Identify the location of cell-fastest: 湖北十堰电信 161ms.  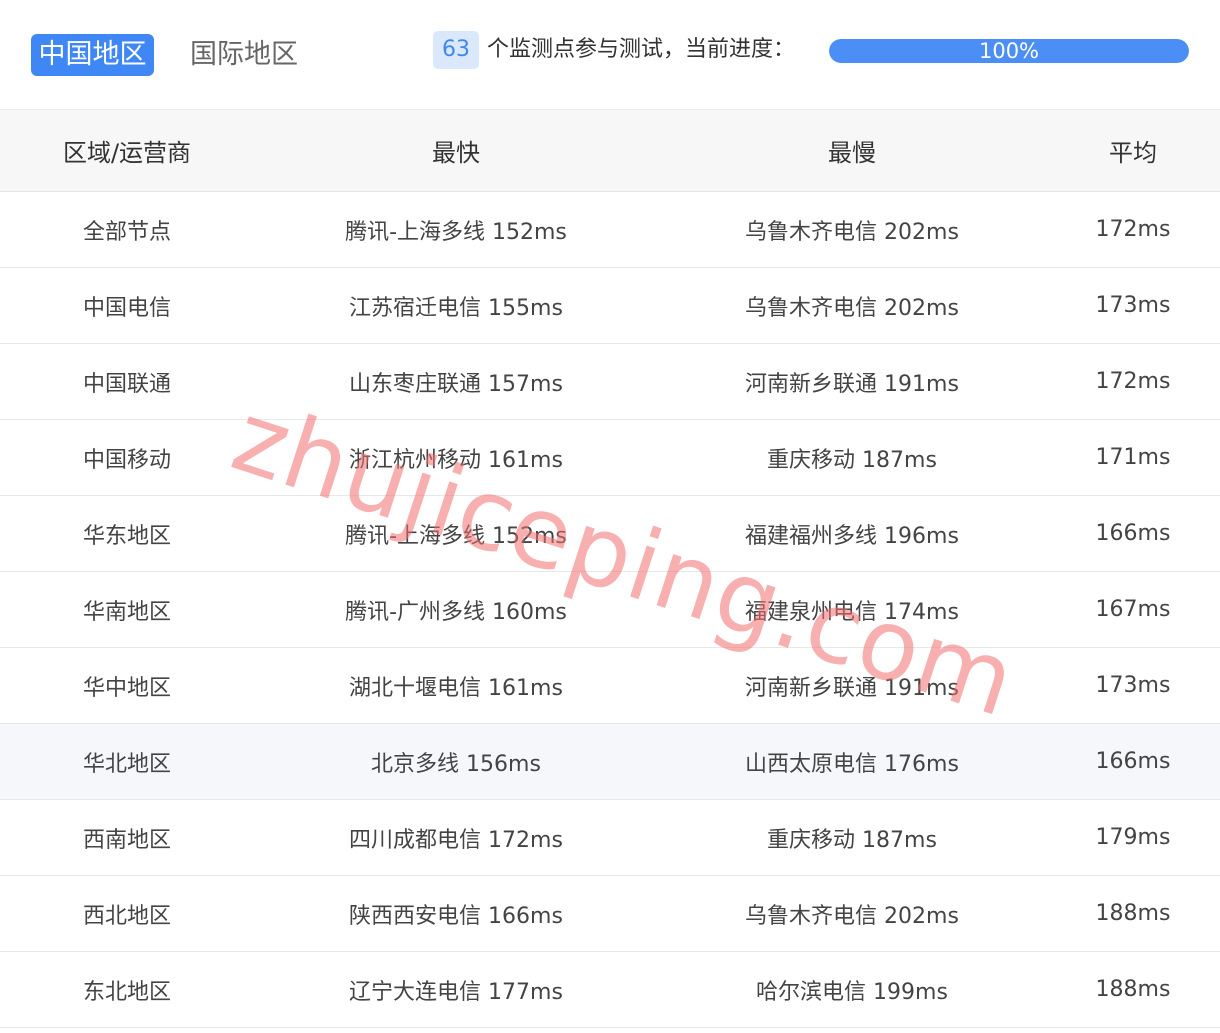
(456, 688).